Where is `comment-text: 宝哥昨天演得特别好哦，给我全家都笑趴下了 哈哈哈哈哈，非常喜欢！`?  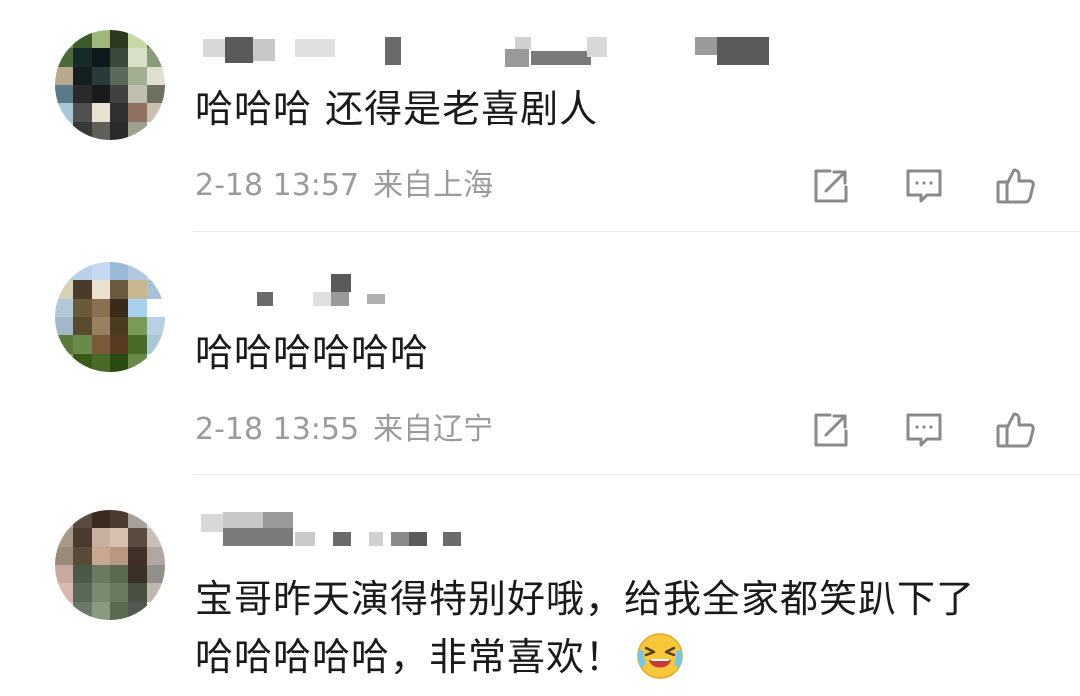
comment-text: 宝哥昨天演得特别好哦，给我全家都笑趴下了 哈哈哈哈哈，非常喜欢！ is located at coordinates (617, 629).